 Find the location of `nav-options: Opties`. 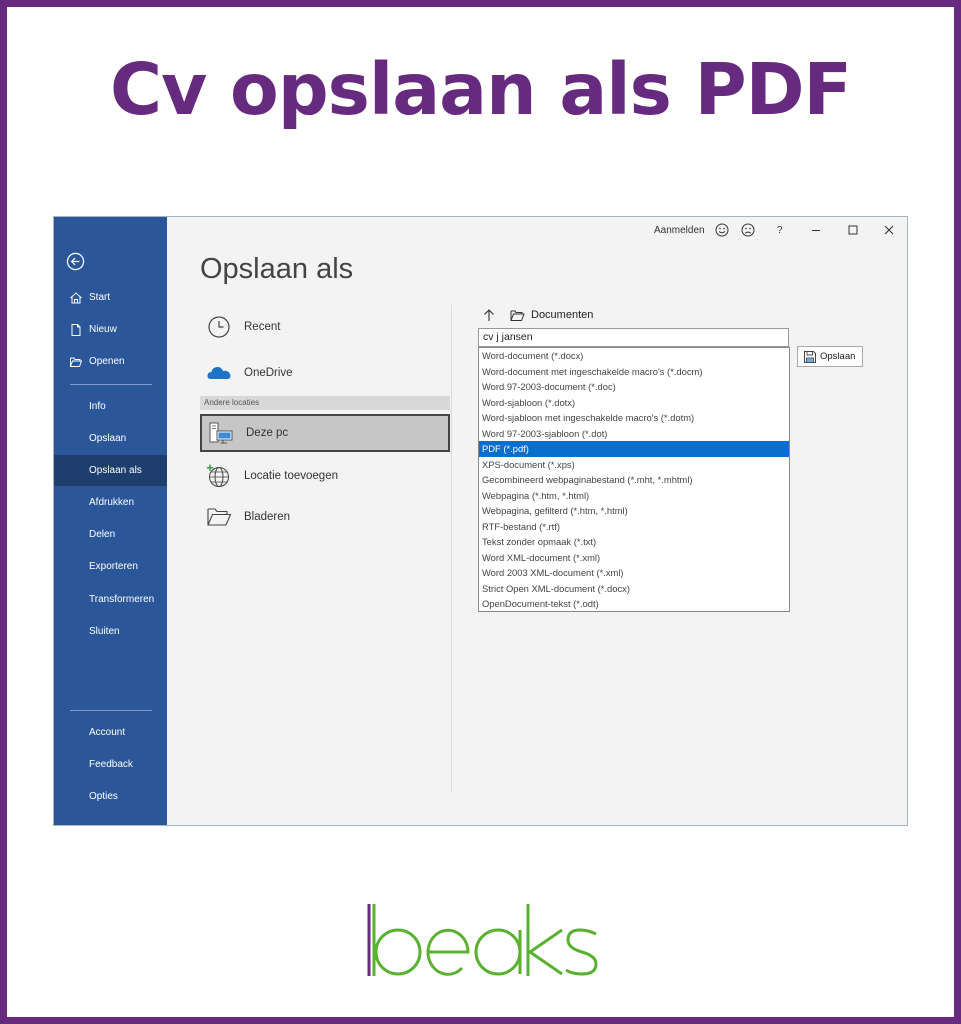

nav-options: Opties is located at coordinates (110, 796).